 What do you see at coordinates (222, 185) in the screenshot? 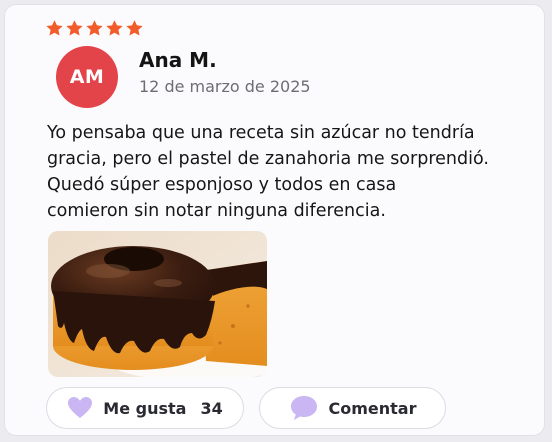
I see `review-text-line: Quedó súper esponjoso y todos en casa` at bounding box center [222, 185].